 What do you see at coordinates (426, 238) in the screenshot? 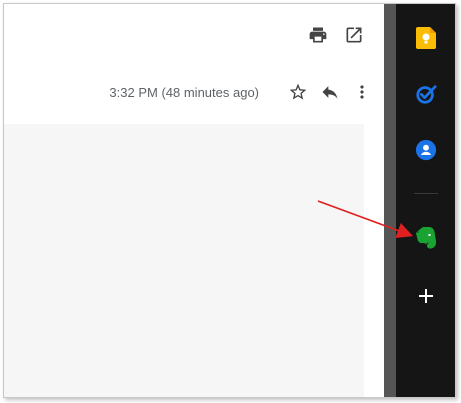
I see `evernote-icon` at bounding box center [426, 238].